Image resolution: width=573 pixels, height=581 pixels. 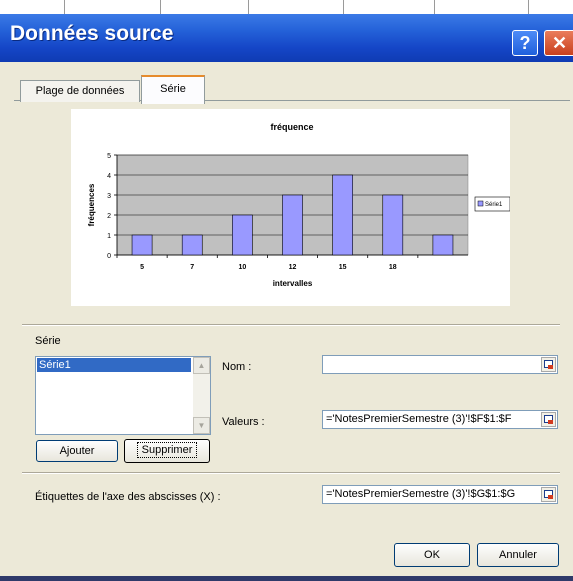 I want to click on values-label: Valeurs :, so click(x=243, y=422).